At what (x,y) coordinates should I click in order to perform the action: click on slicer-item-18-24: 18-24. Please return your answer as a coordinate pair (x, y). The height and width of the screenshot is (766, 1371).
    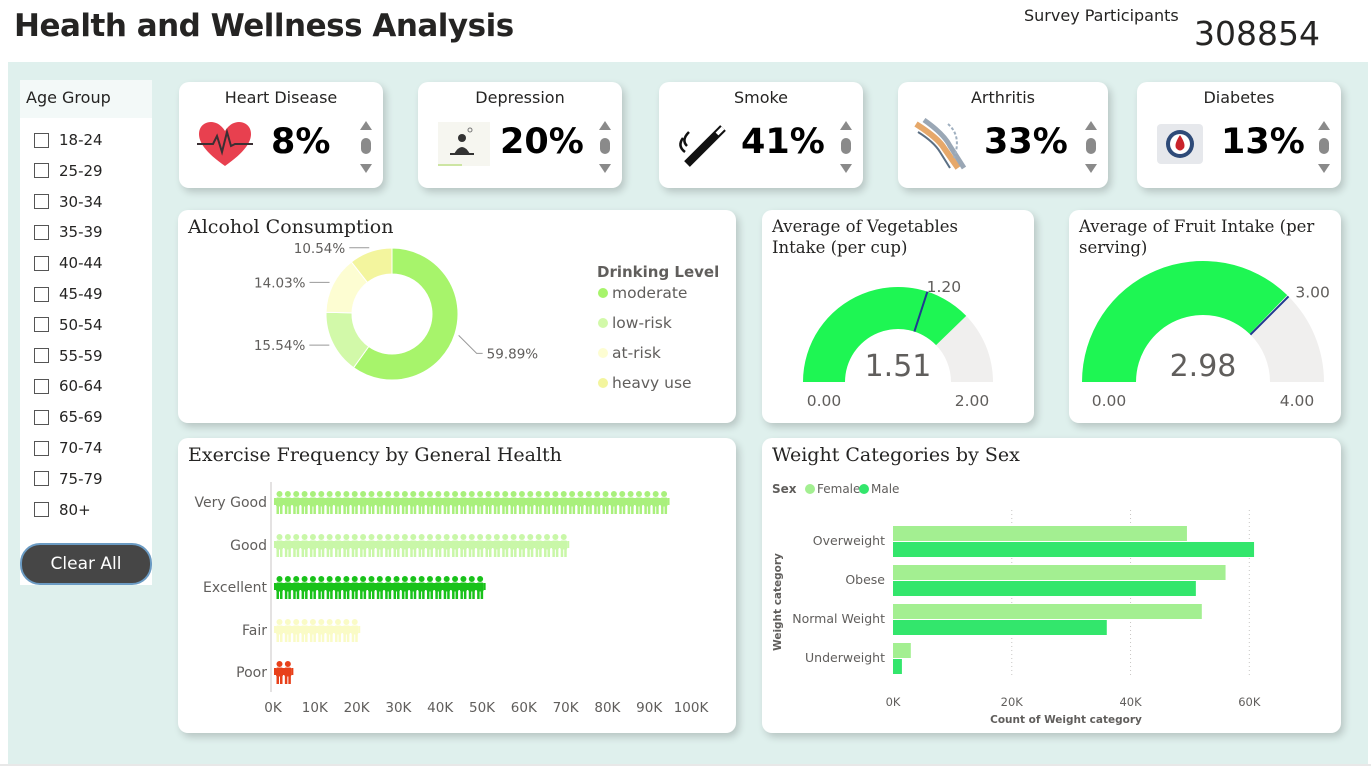
    Looking at the image, I should click on (89, 140).